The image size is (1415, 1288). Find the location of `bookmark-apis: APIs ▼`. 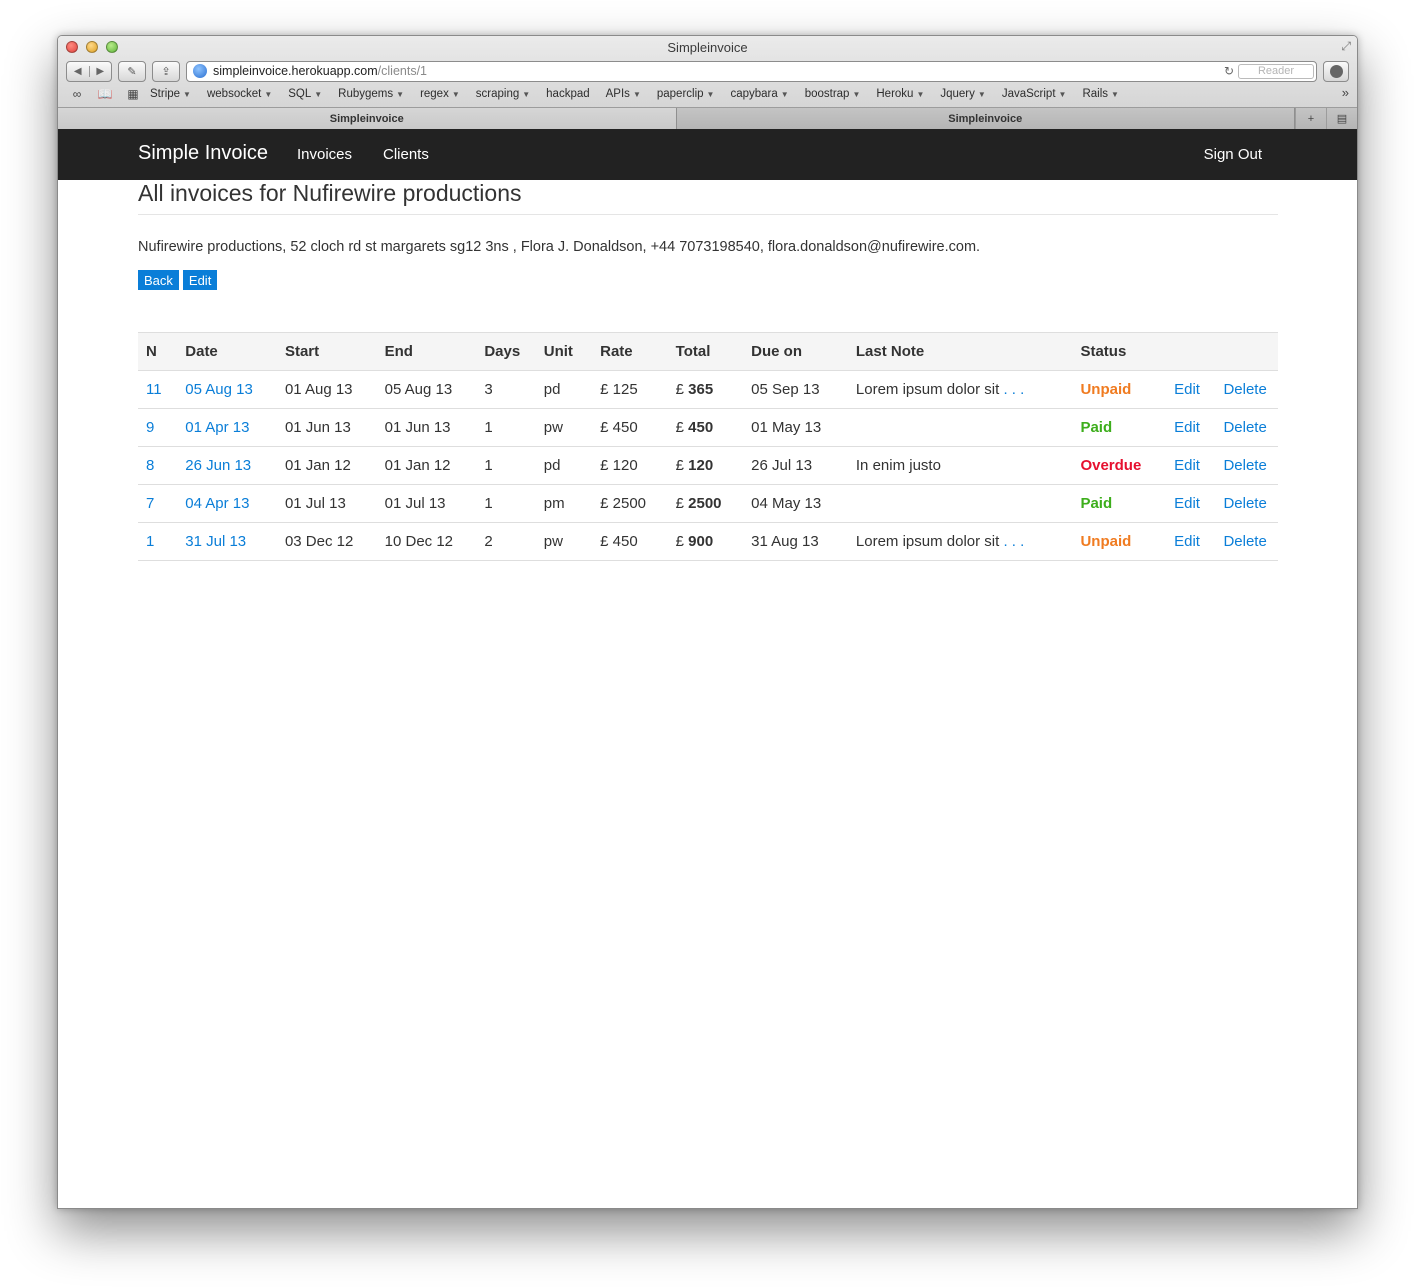

bookmark-apis: APIs ▼ is located at coordinates (623, 94).